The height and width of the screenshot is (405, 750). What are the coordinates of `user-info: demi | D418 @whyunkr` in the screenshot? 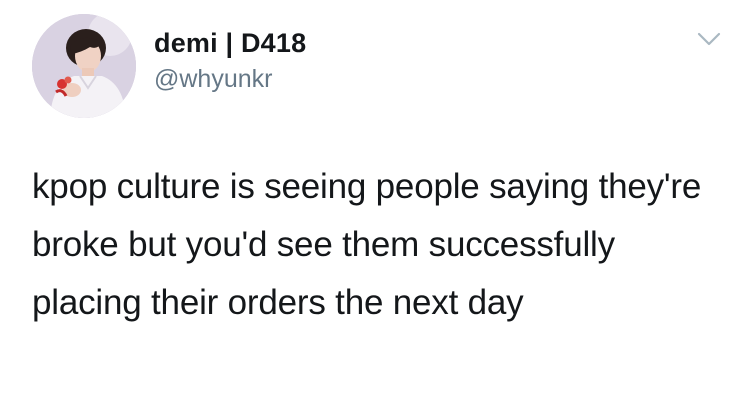 It's located at (230, 60).